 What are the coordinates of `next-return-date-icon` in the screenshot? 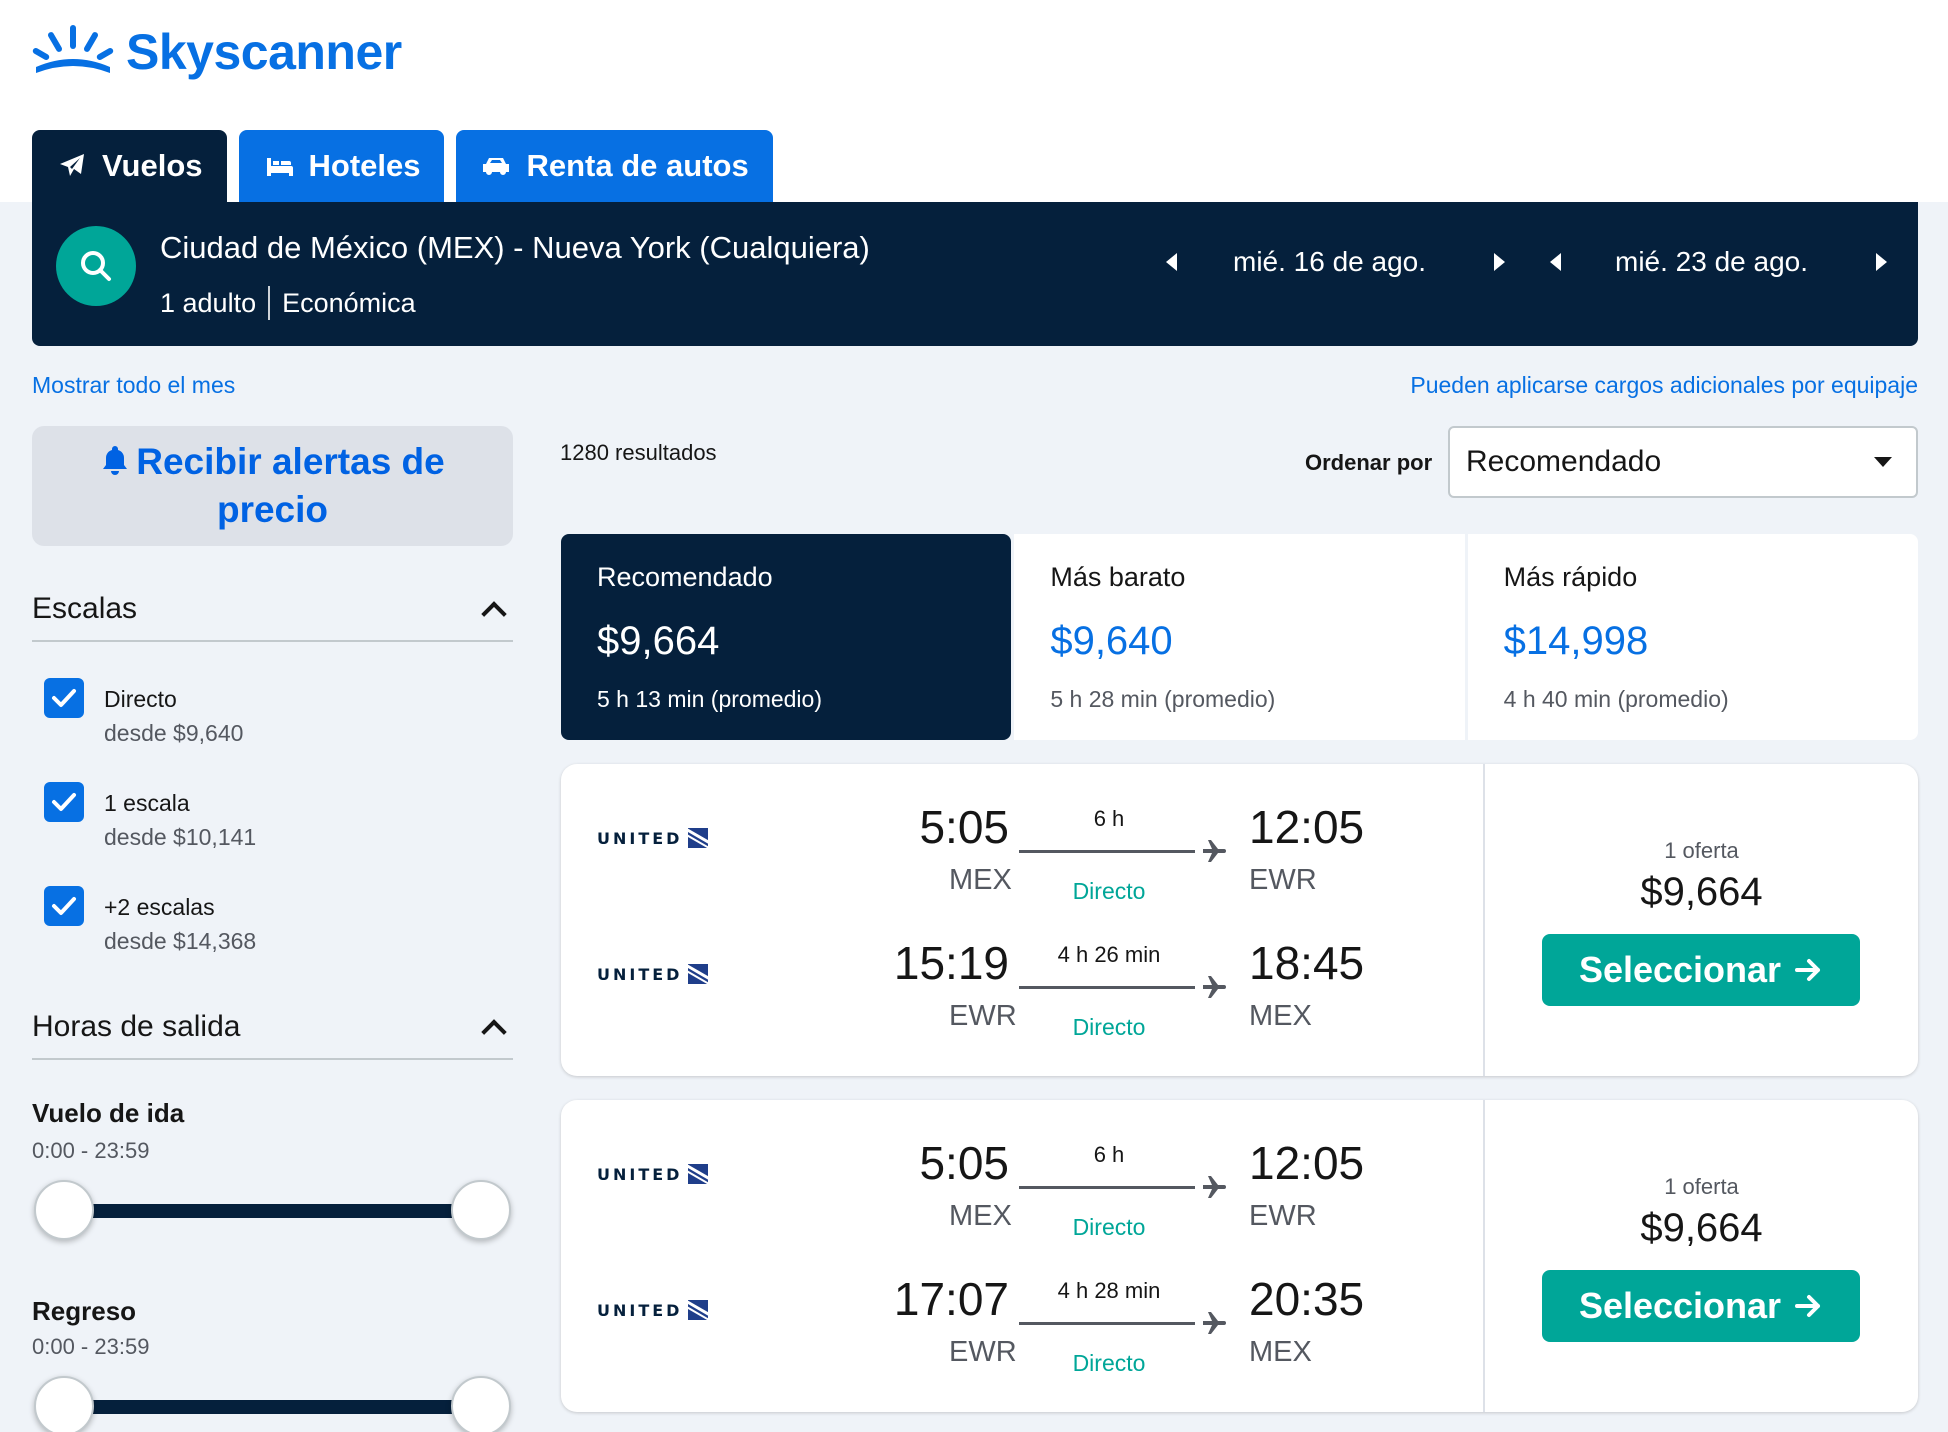 It's located at (1882, 262).